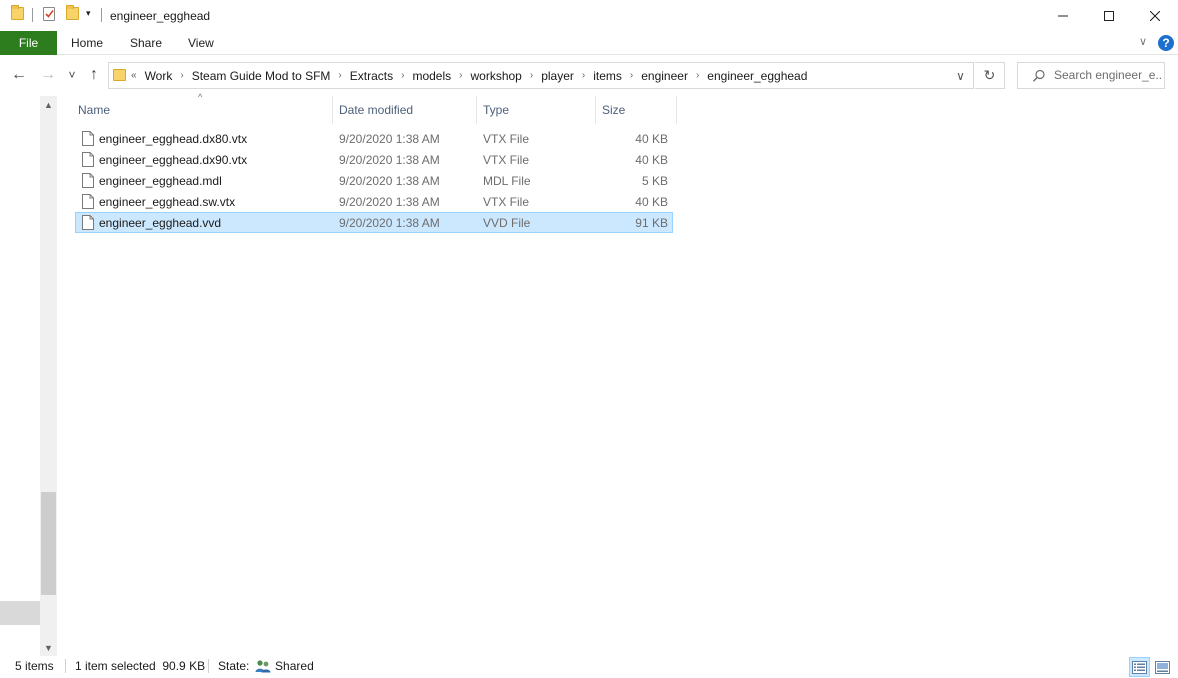  What do you see at coordinates (664, 76) in the screenshot?
I see `breadcrumb-engineer: engineer` at bounding box center [664, 76].